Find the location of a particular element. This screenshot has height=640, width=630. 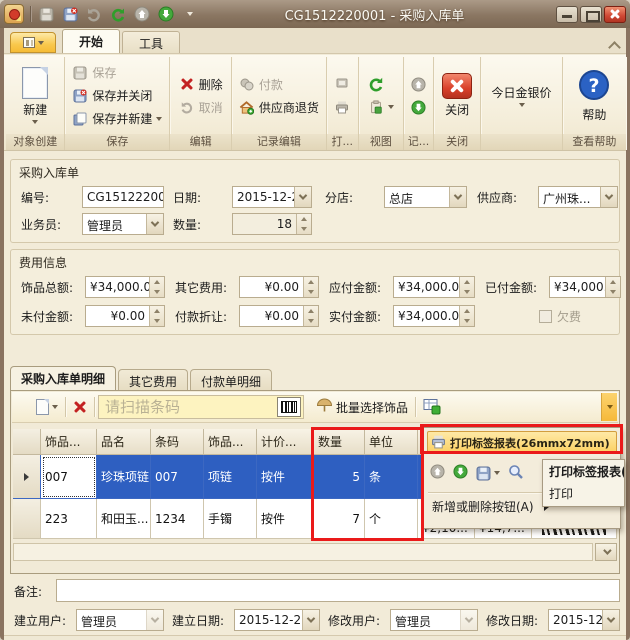

other-fee-field: ¥0.00 is located at coordinates (279, 287).